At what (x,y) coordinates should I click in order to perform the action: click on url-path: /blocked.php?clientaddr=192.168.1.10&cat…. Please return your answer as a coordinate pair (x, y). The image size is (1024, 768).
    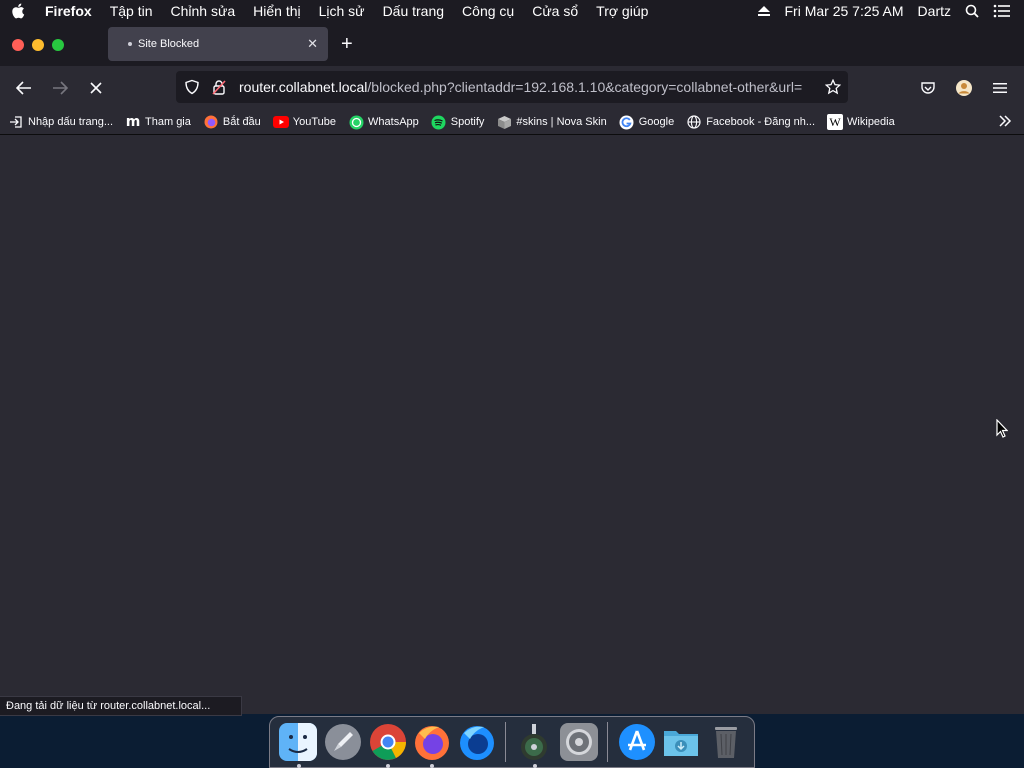
    Looking at the image, I should click on (585, 87).